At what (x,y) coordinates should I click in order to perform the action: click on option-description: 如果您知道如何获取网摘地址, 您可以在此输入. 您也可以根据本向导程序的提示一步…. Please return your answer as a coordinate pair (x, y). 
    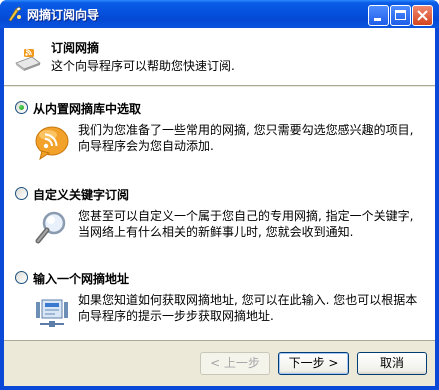
    Looking at the image, I should click on (248, 308).